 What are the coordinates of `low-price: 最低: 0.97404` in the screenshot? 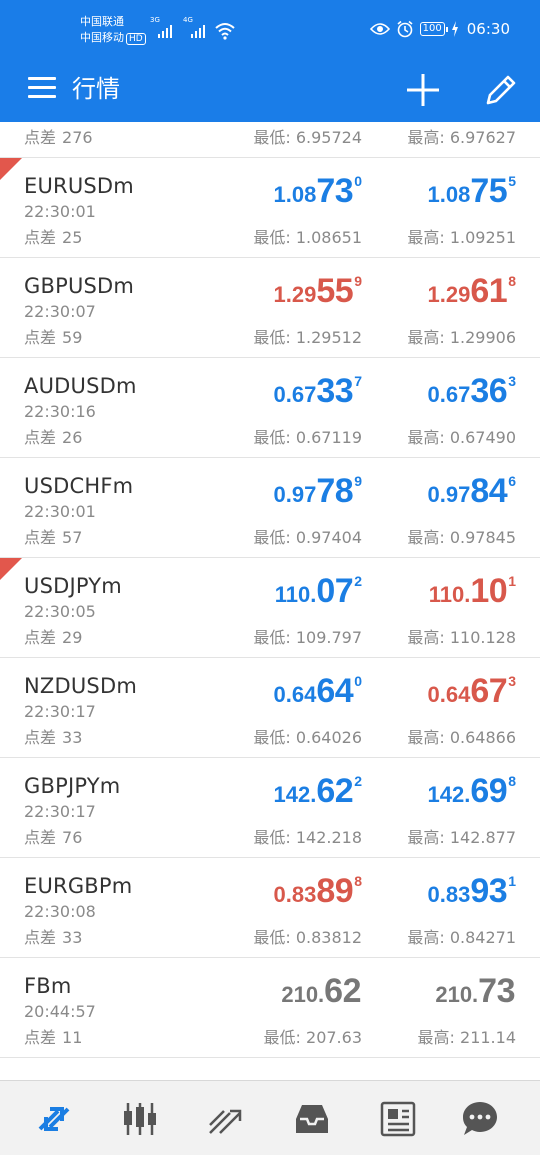 It's located at (307, 536).